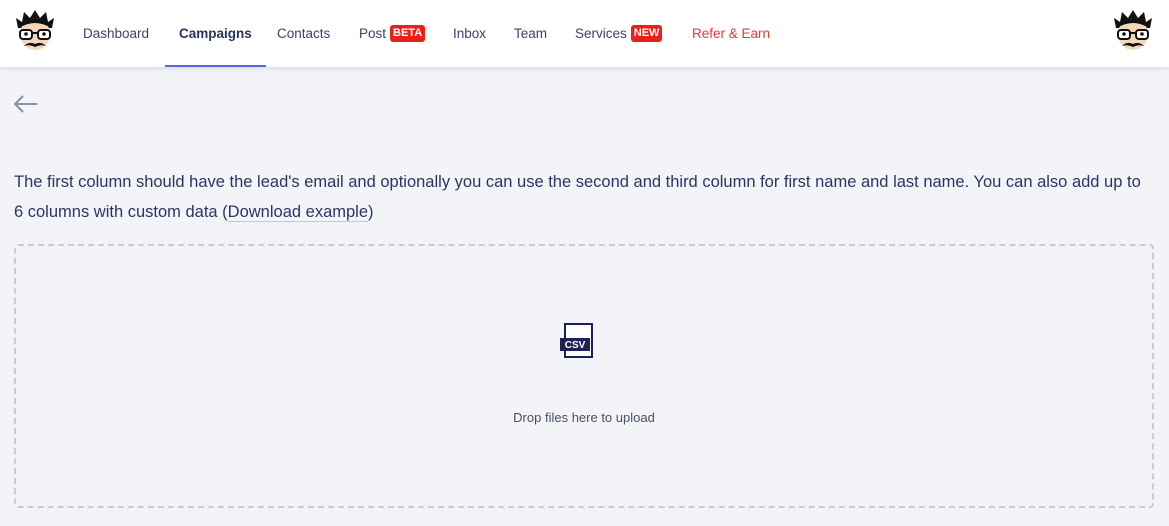 The height and width of the screenshot is (526, 1169). What do you see at coordinates (646, 33) in the screenshot?
I see `new-badge: NEW` at bounding box center [646, 33].